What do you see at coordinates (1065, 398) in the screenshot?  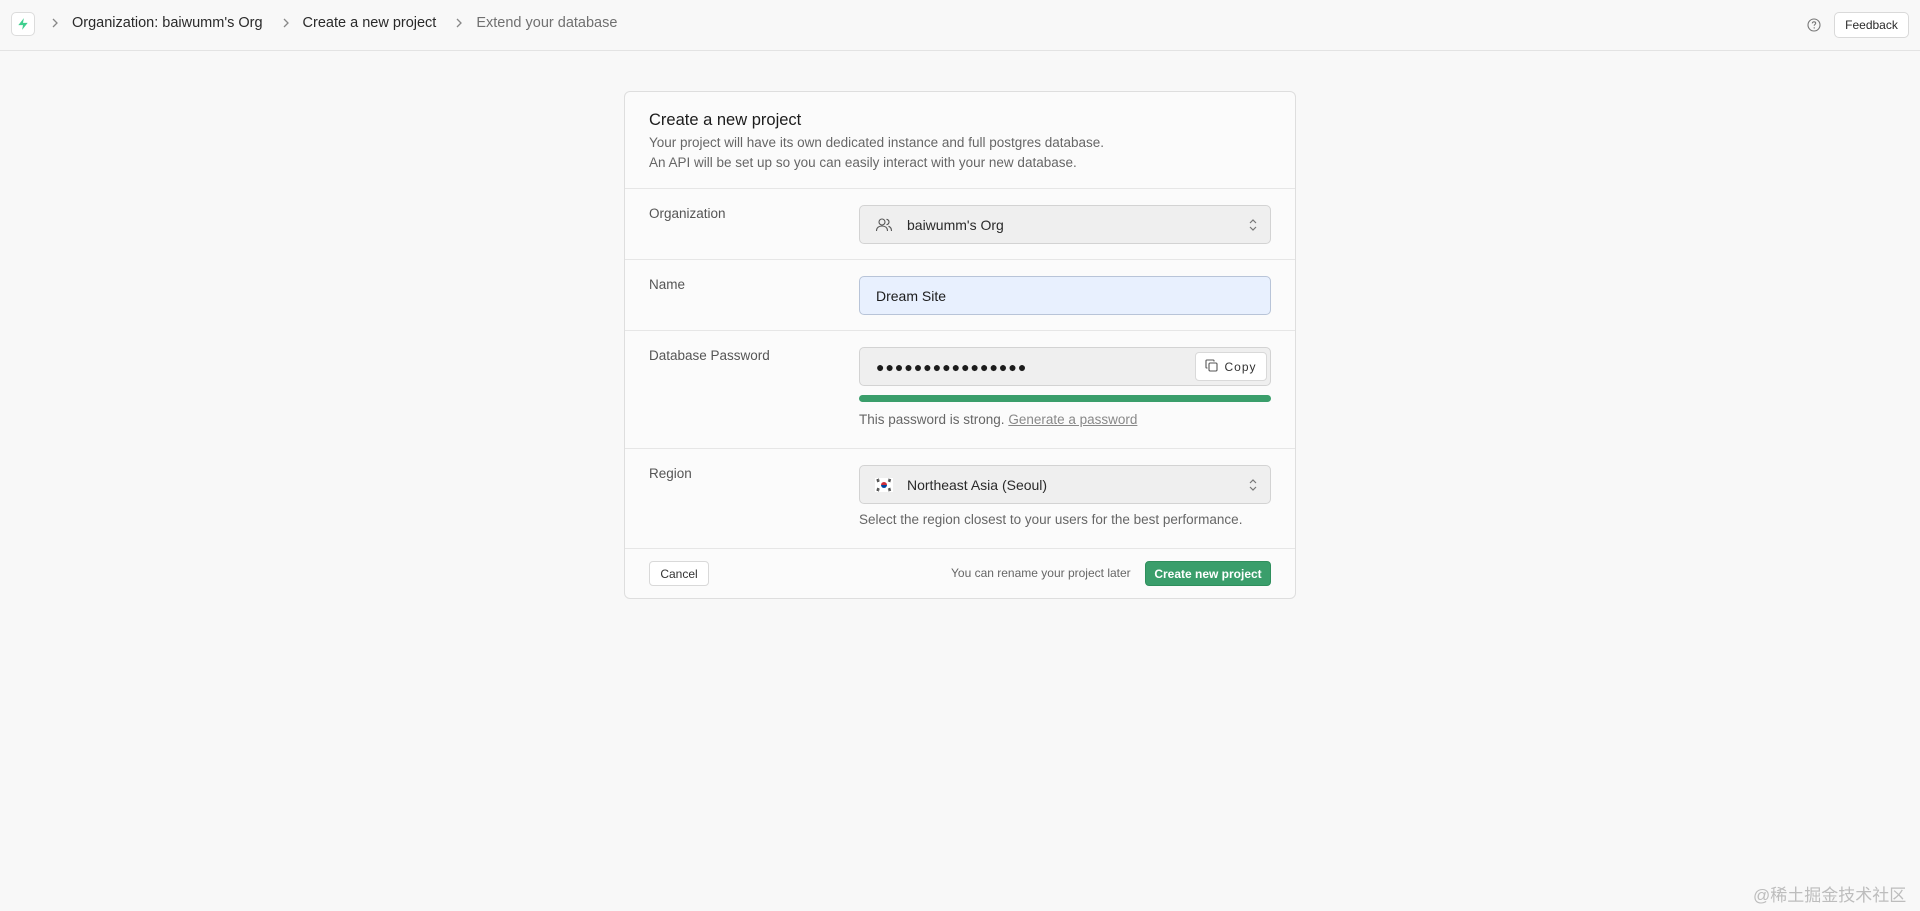 I see `password-strength-bar` at bounding box center [1065, 398].